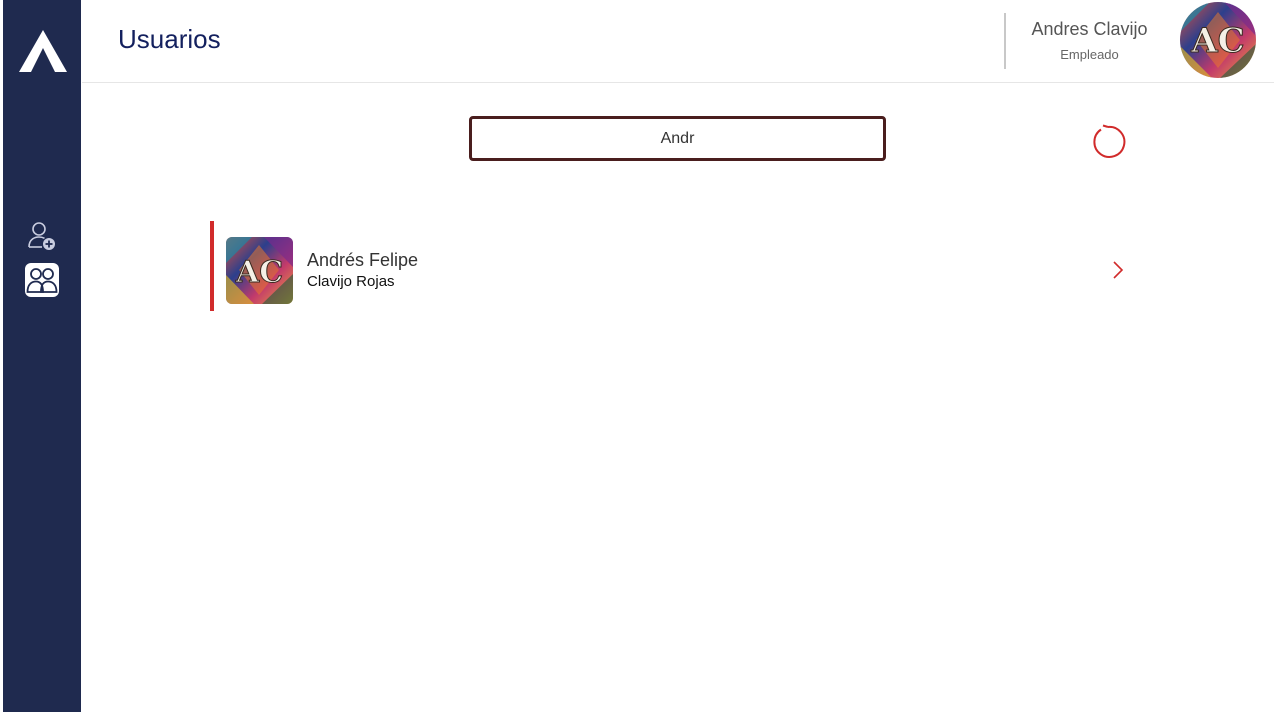  What do you see at coordinates (43, 51) in the screenshot?
I see `app-logo` at bounding box center [43, 51].